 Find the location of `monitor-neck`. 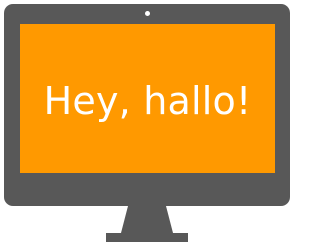

monitor-neck is located at coordinates (147, 219).